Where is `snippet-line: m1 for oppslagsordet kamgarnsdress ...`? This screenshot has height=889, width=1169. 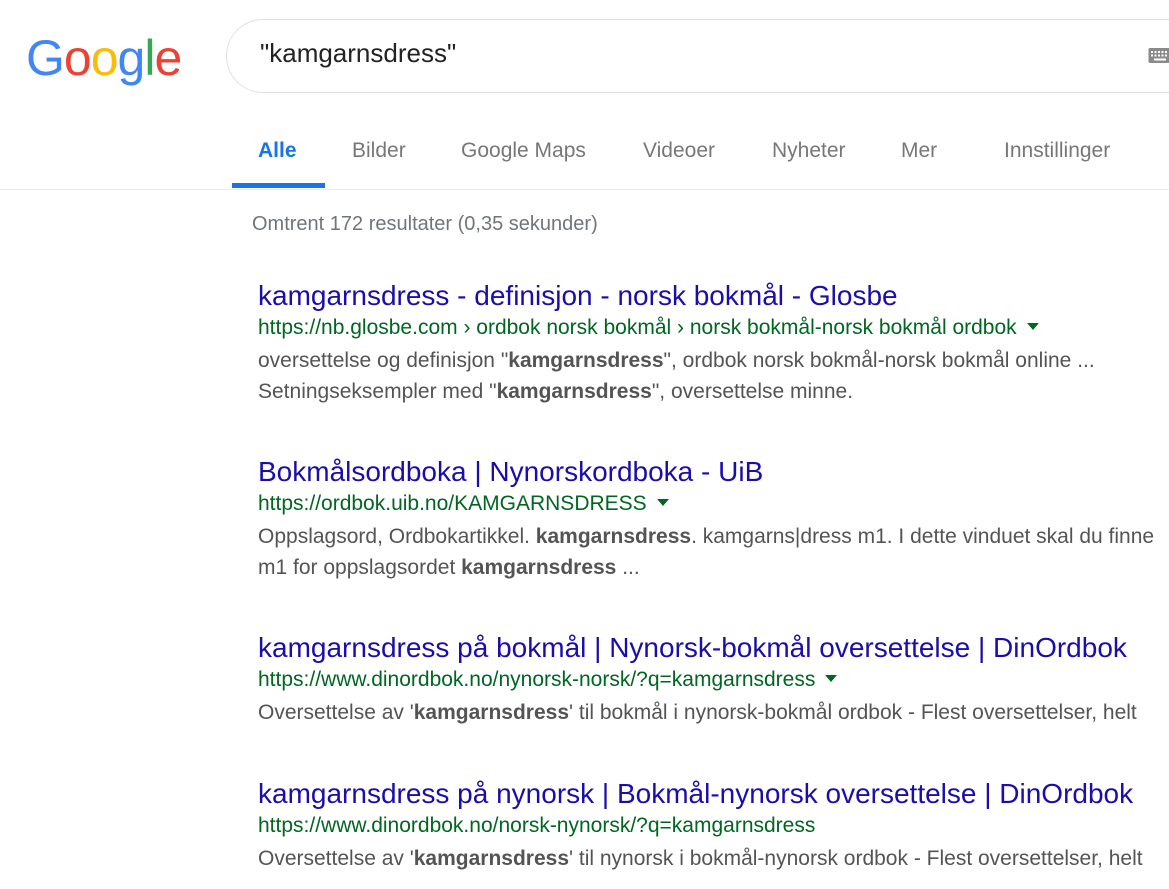
snippet-line: m1 for oppslagsordet kamgarnsdress ... is located at coordinates (713, 567).